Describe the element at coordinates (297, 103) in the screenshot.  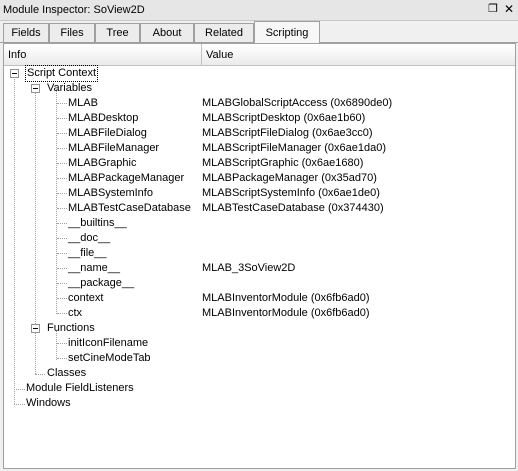
I see `variable-value: MLABGlobalScriptAccess (0x6890de0)` at that location.